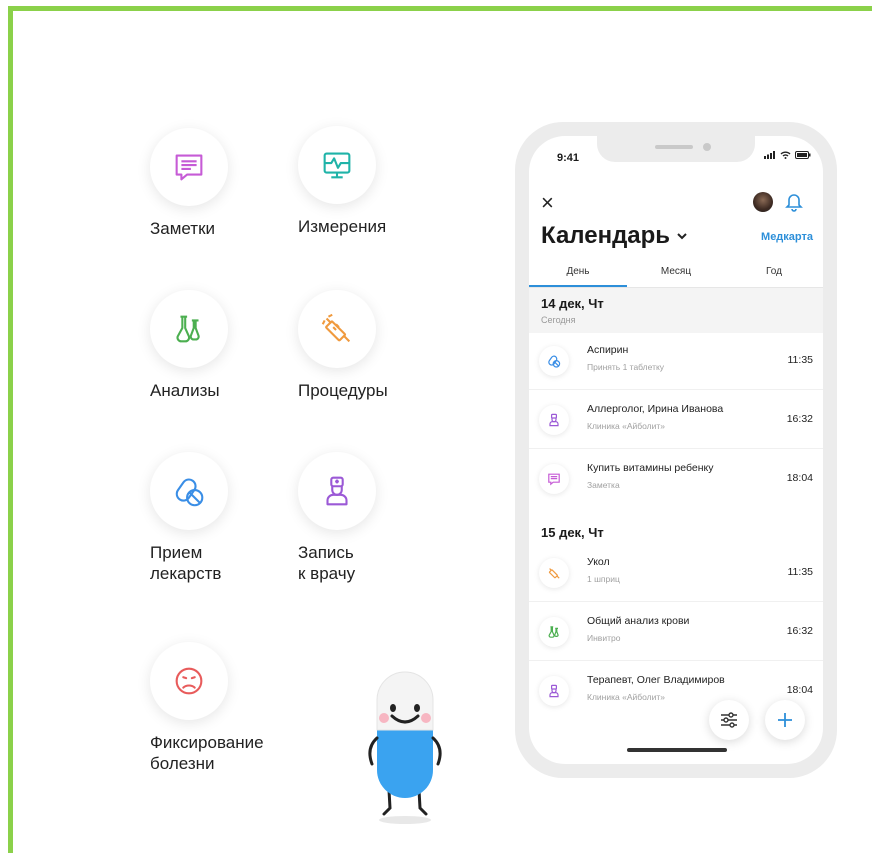 The width and height of the screenshot is (872, 853). What do you see at coordinates (547, 203) in the screenshot?
I see `close-icon: ×` at bounding box center [547, 203].